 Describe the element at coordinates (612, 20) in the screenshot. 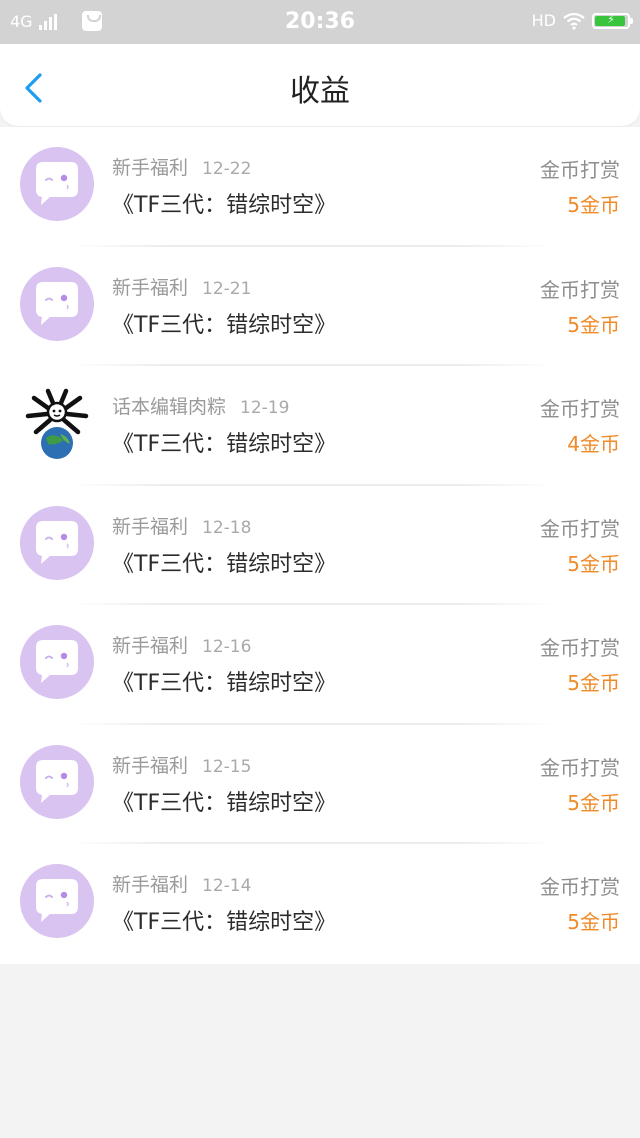

I see `battery-icon: ⚡` at that location.